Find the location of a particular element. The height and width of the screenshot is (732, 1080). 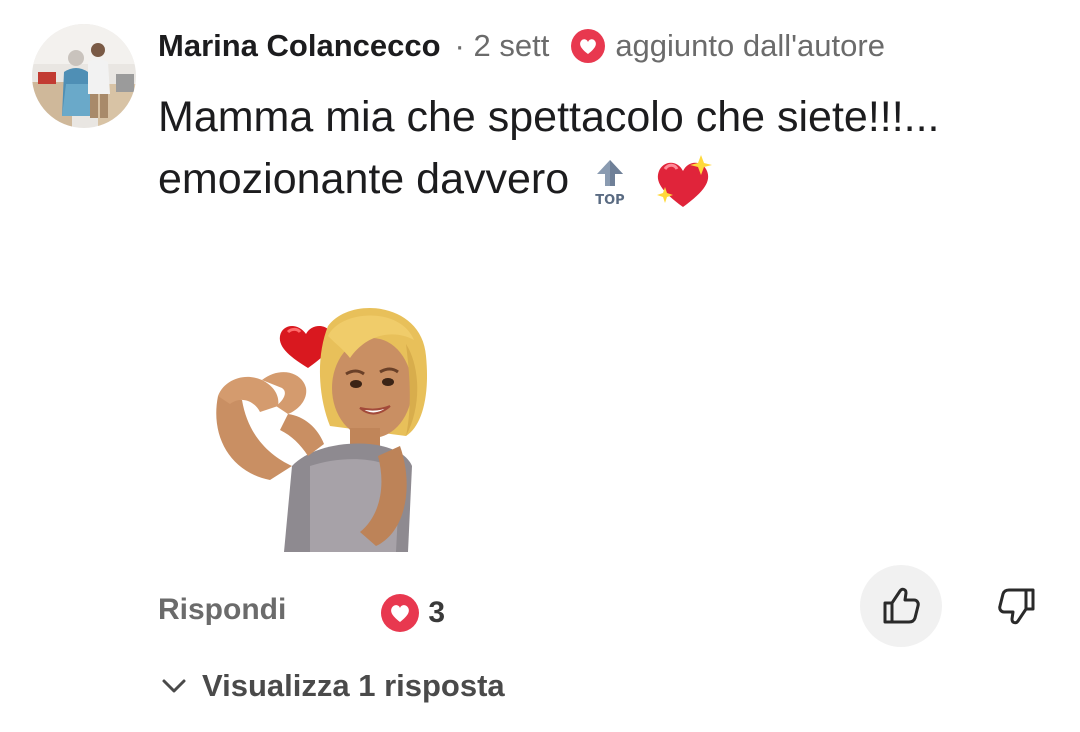

top-arrow-icon: TOP is located at coordinates (610, 183).